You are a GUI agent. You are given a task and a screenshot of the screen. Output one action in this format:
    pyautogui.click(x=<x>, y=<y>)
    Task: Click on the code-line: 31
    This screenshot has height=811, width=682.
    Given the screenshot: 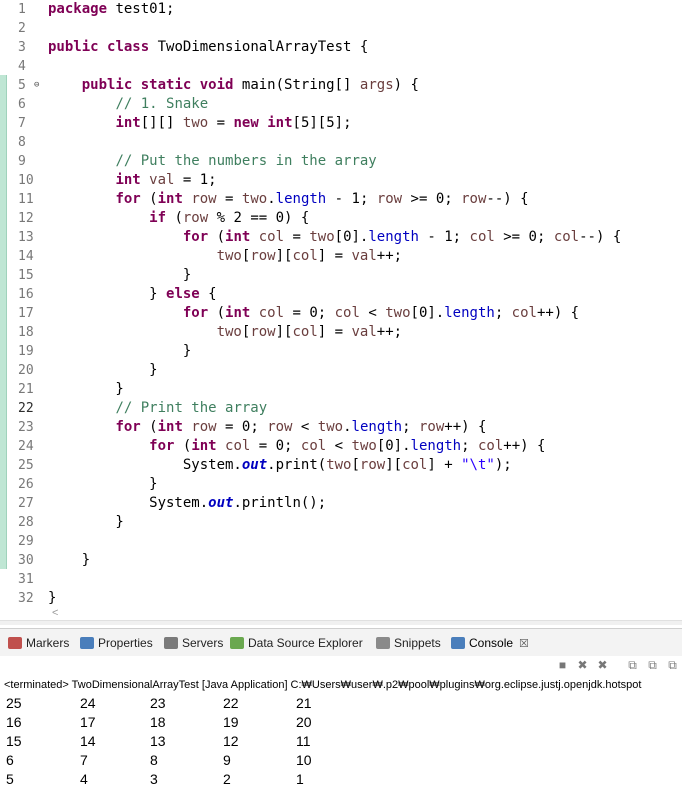 What is the action you would take?
    pyautogui.click(x=341, y=579)
    